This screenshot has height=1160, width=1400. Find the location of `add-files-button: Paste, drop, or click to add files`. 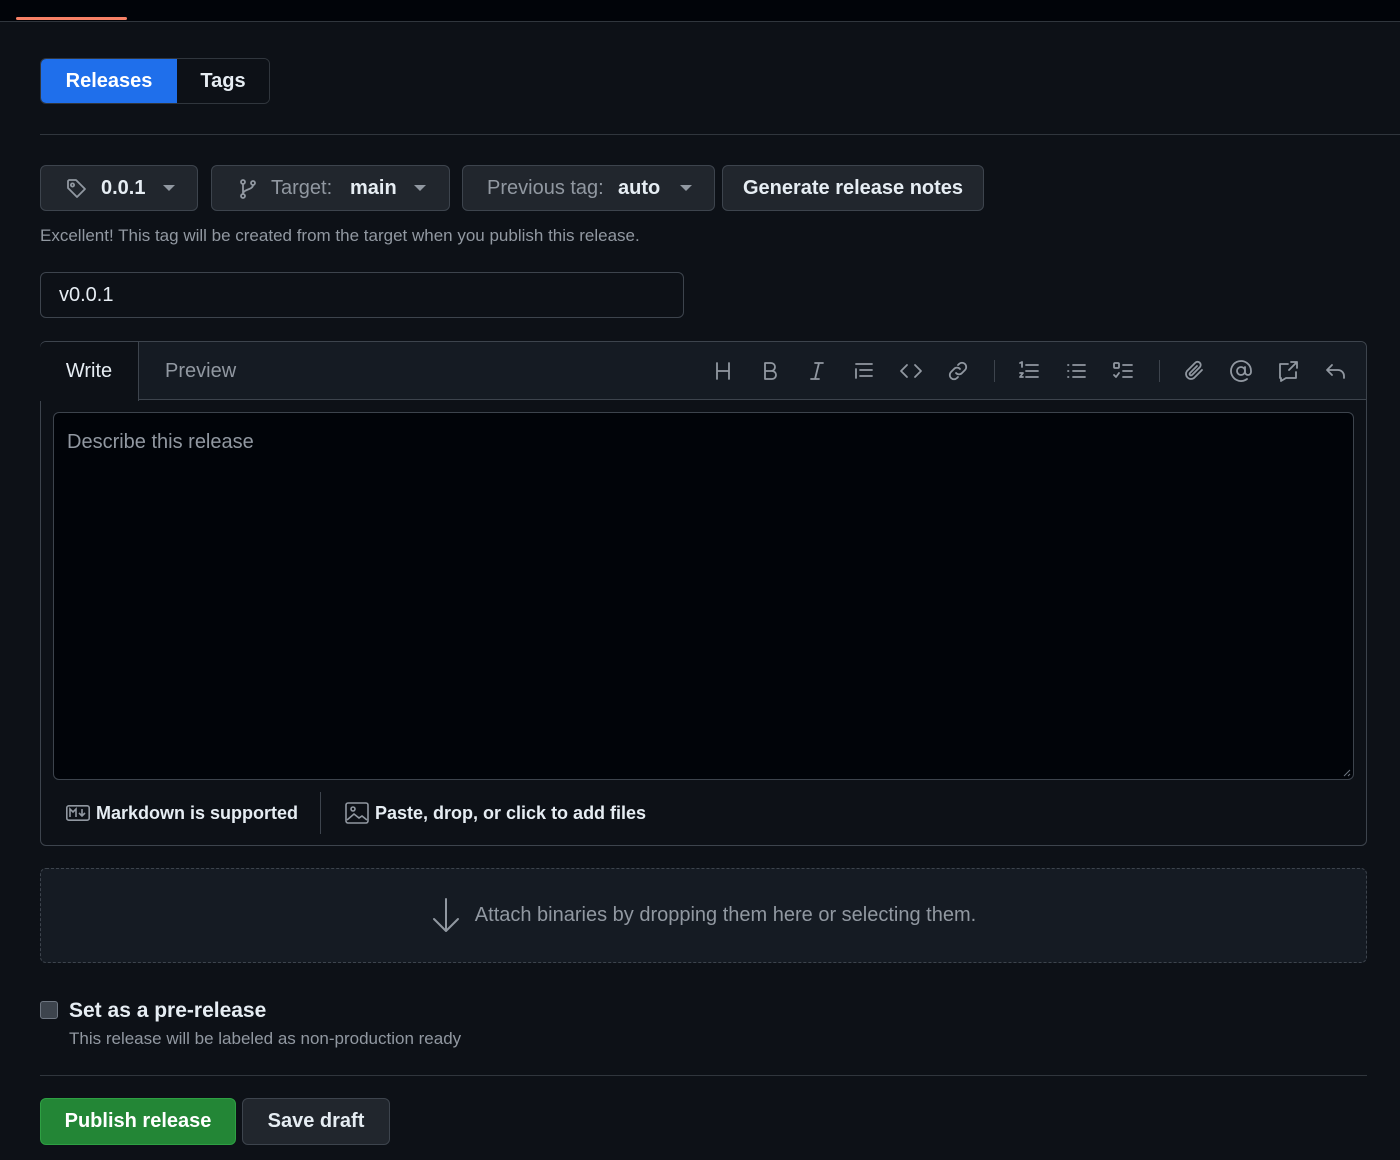

add-files-button: Paste, drop, or click to add files is located at coordinates (495, 813).